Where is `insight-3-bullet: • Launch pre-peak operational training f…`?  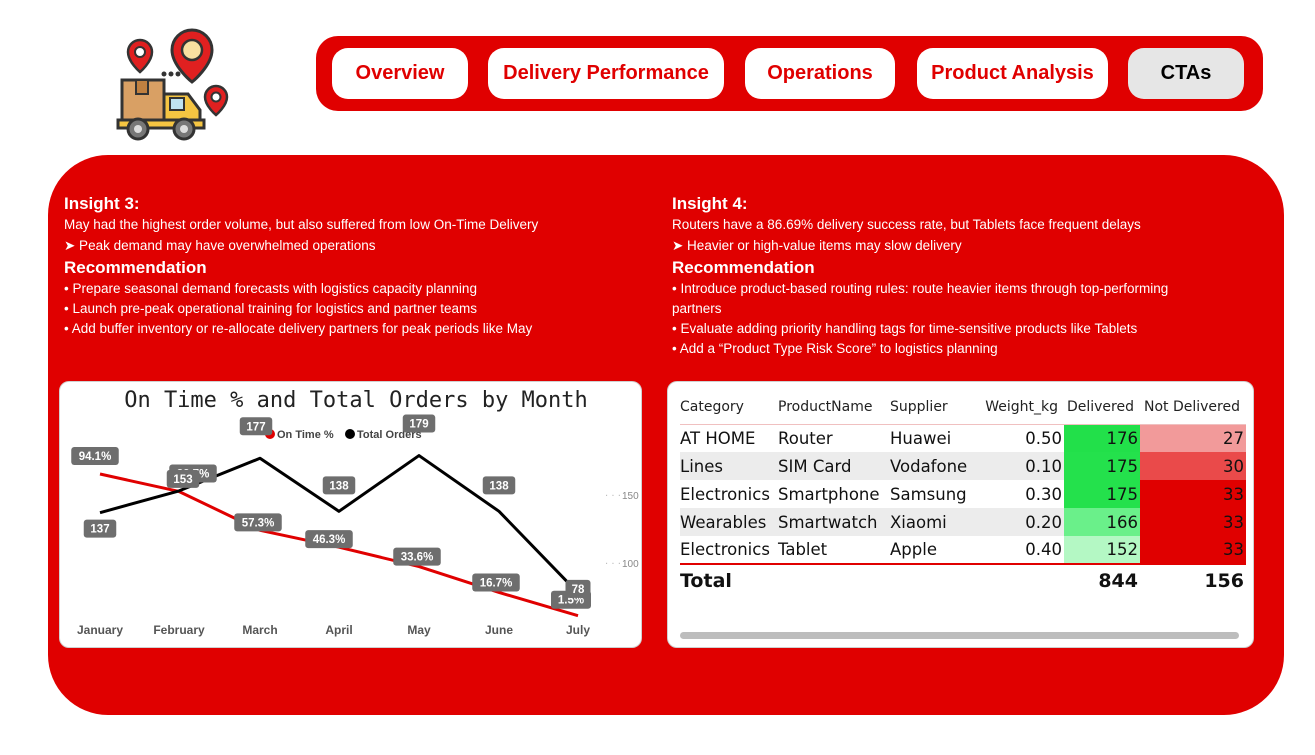 insight-3-bullet: • Launch pre-peak operational training f… is located at coordinates (270, 308).